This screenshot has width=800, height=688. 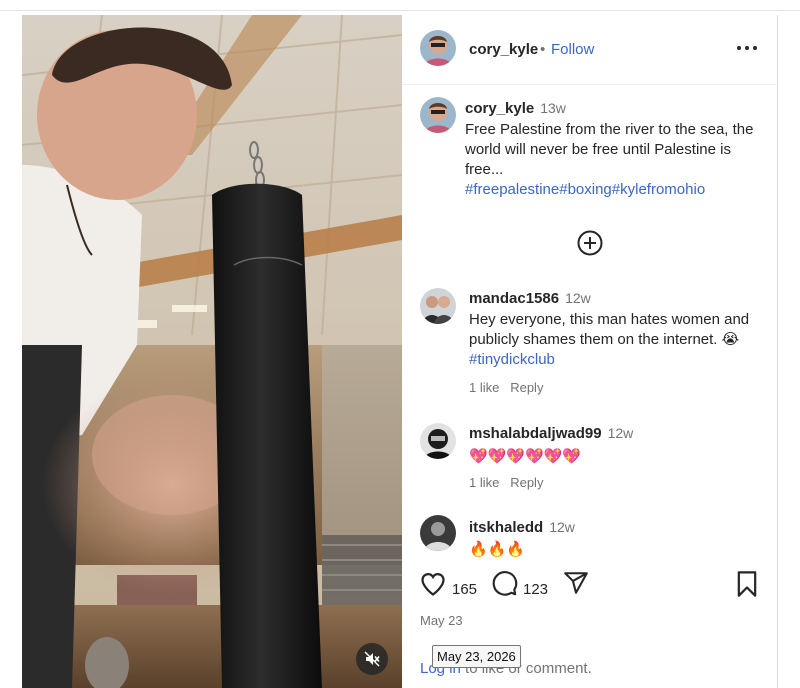 What do you see at coordinates (503, 49) in the screenshot?
I see `author-username: cory_kyle` at bounding box center [503, 49].